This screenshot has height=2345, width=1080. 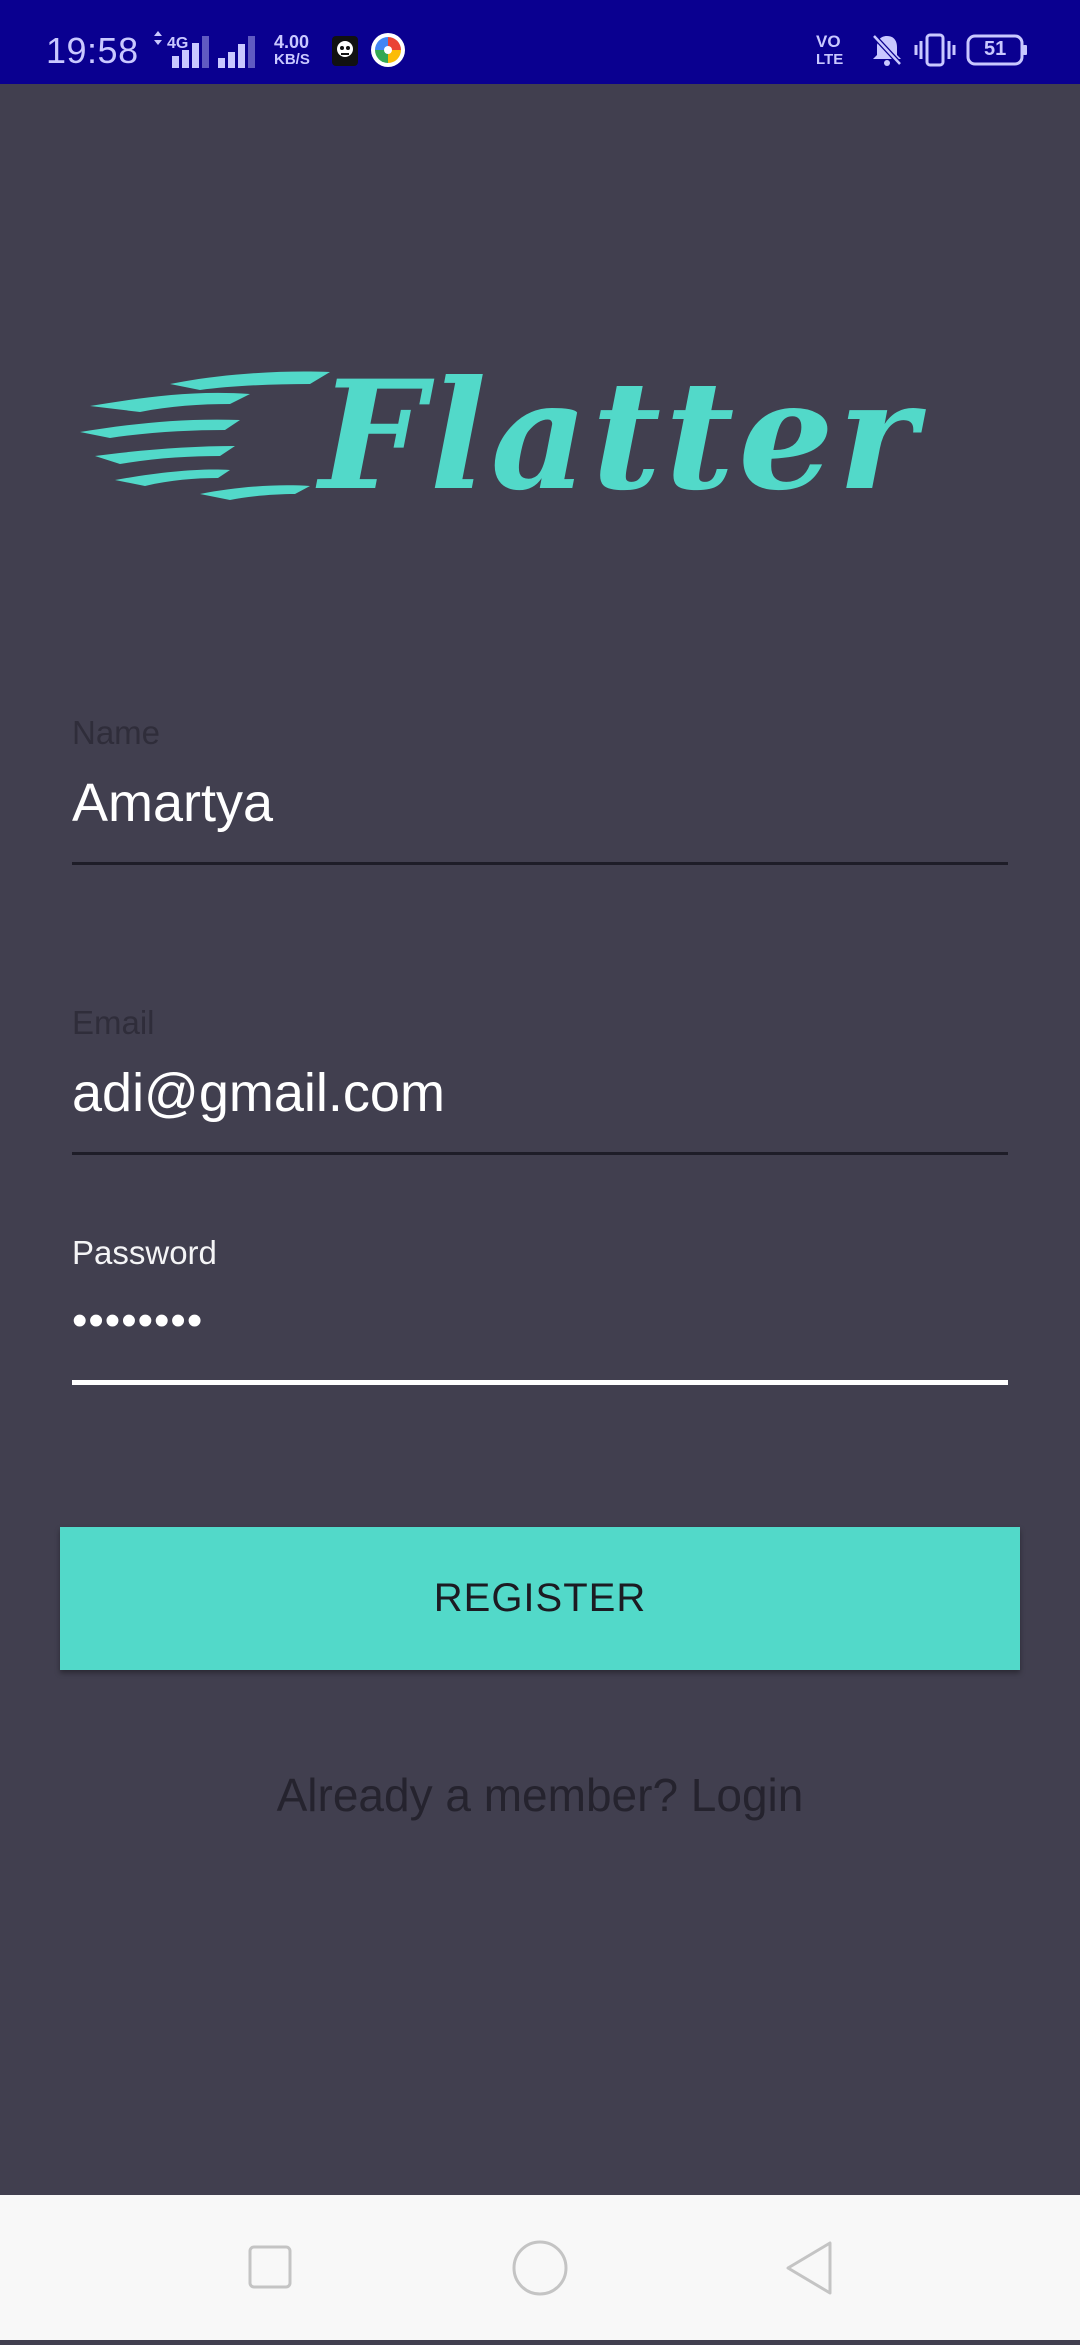 What do you see at coordinates (116, 732) in the screenshot?
I see `name-label: Name` at bounding box center [116, 732].